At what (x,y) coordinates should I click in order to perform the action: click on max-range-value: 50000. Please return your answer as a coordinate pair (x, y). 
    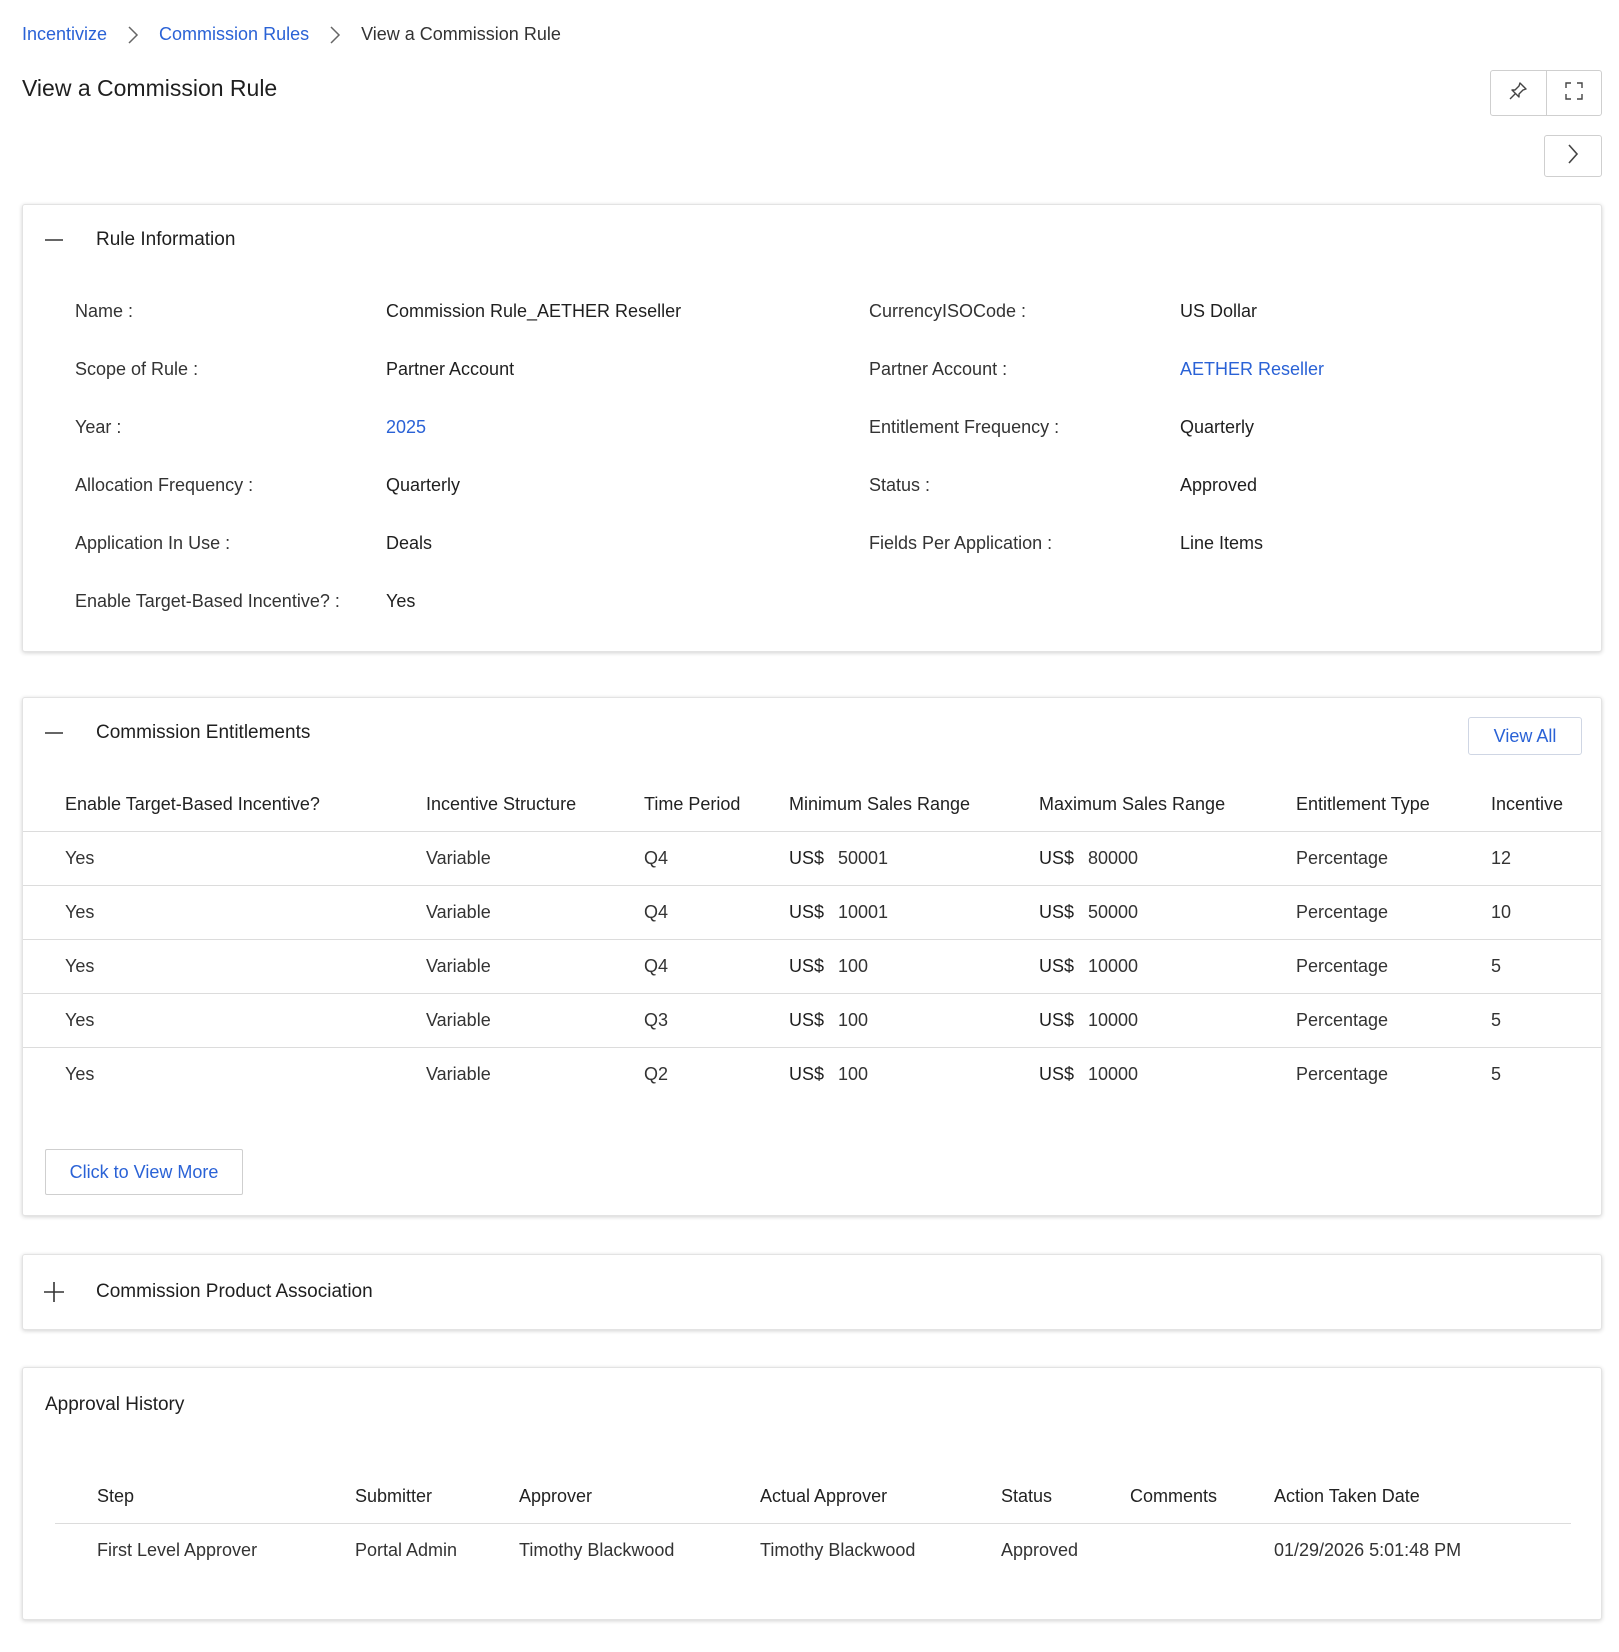
    Looking at the image, I should click on (1113, 912).